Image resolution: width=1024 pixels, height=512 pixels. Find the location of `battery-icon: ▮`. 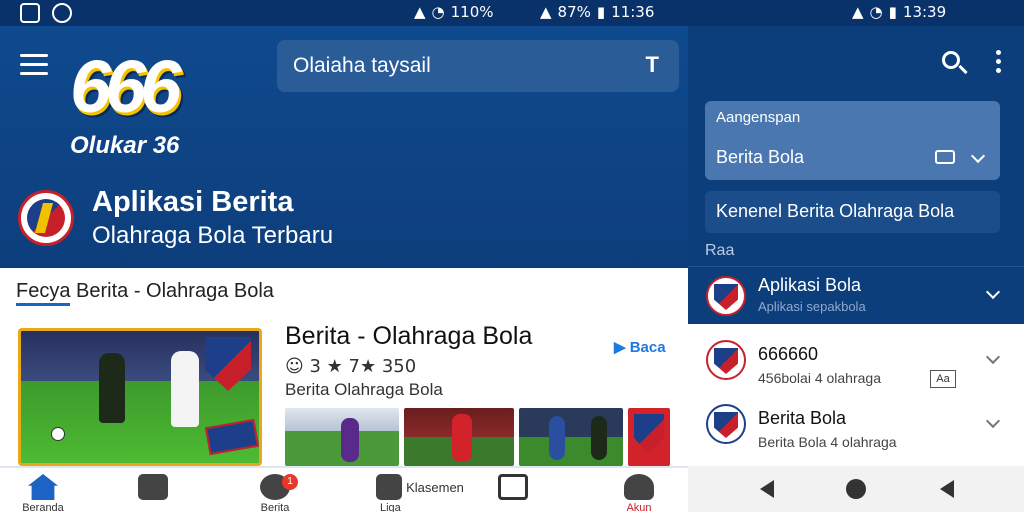

battery-icon: ▮ is located at coordinates (601, 12).